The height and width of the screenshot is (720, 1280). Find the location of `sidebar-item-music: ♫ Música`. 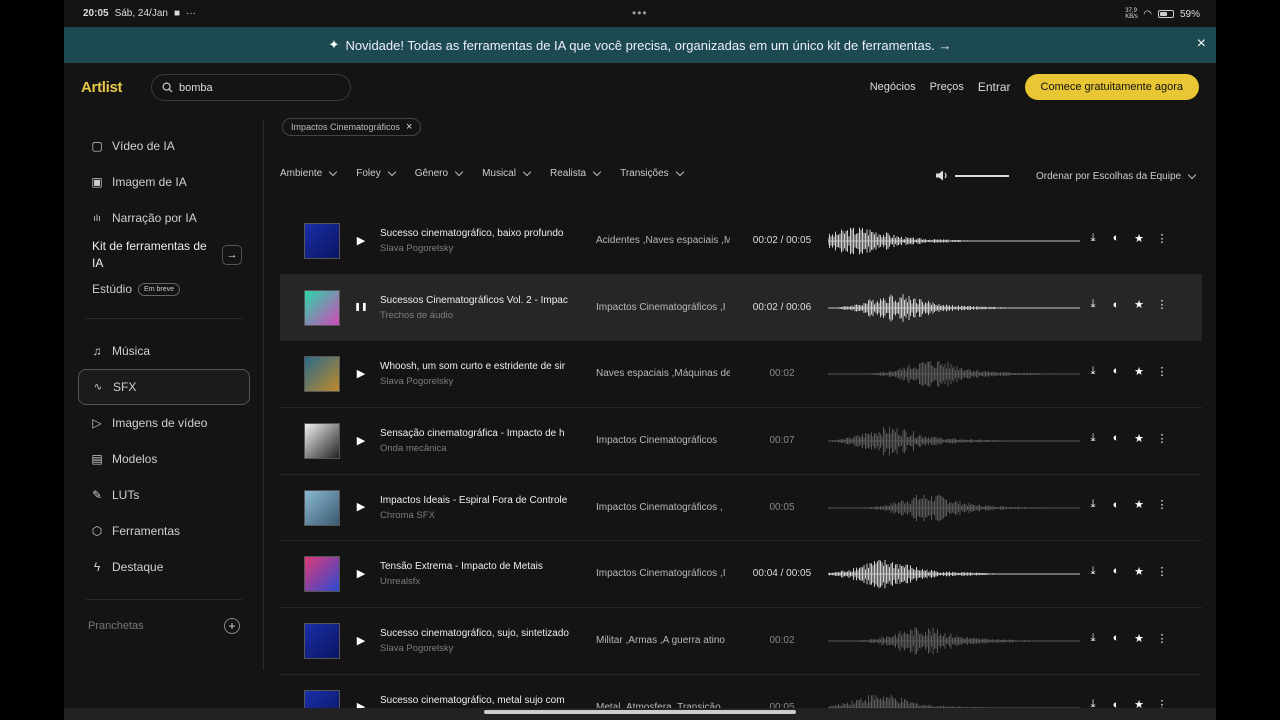

sidebar-item-music: ♫ Música is located at coordinates (164, 351).